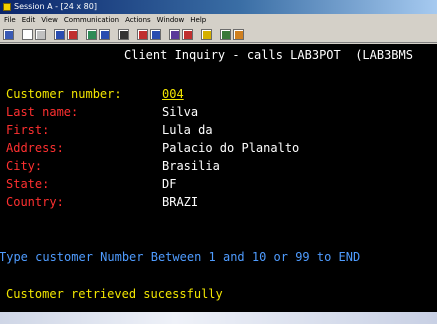  Describe the element at coordinates (231, 148) in the screenshot. I see `address-value: Palacio do Planalto` at that location.